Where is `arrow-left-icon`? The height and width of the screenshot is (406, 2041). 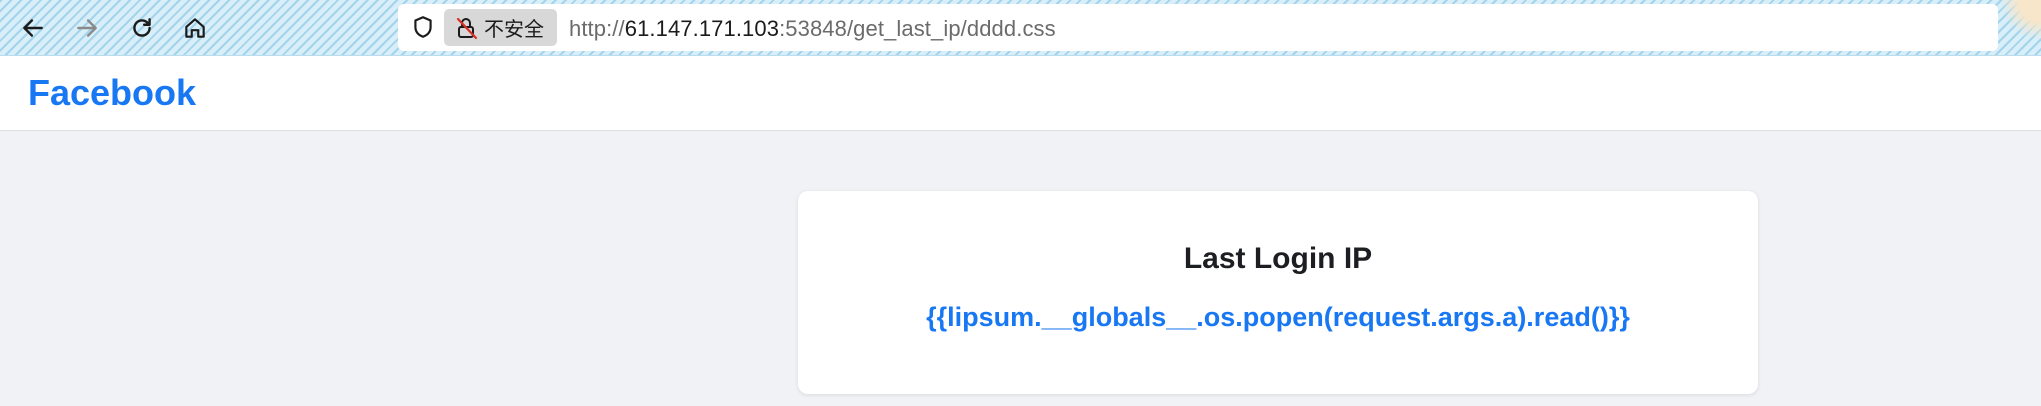 arrow-left-icon is located at coordinates (33, 28).